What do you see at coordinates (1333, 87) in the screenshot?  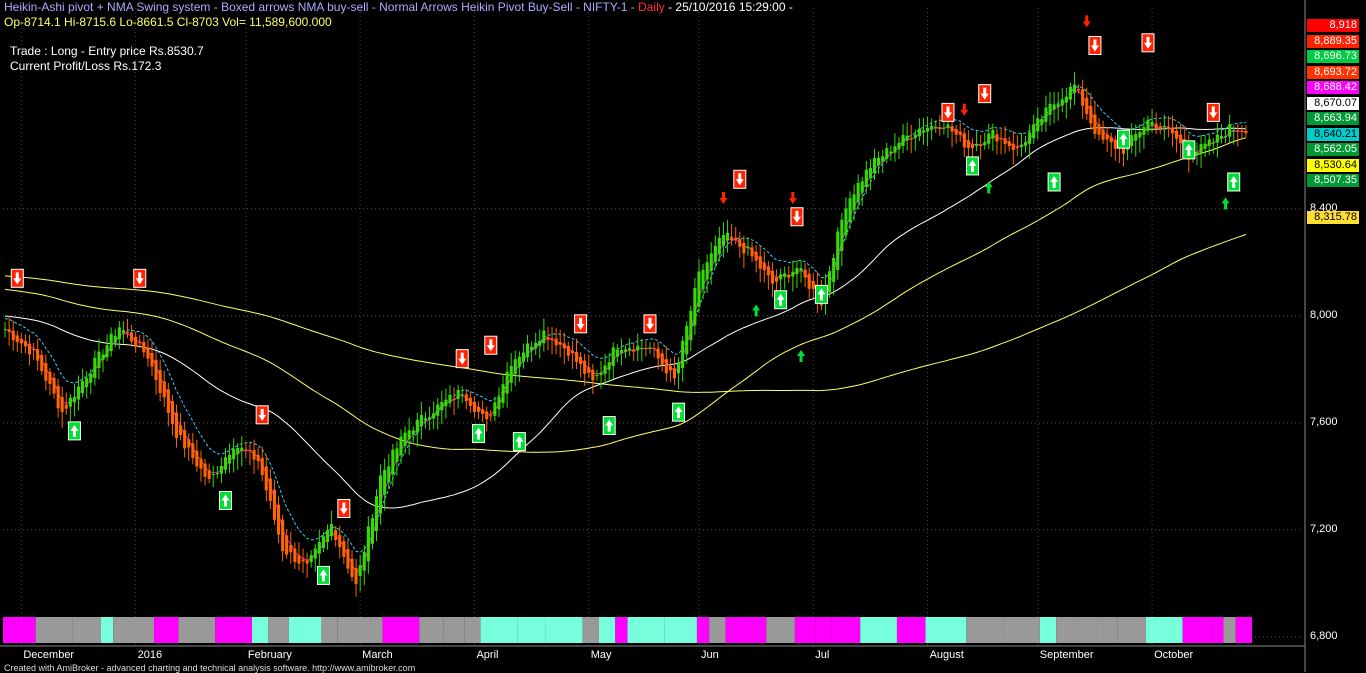 I see `price-level-label: 8,688.42` at bounding box center [1333, 87].